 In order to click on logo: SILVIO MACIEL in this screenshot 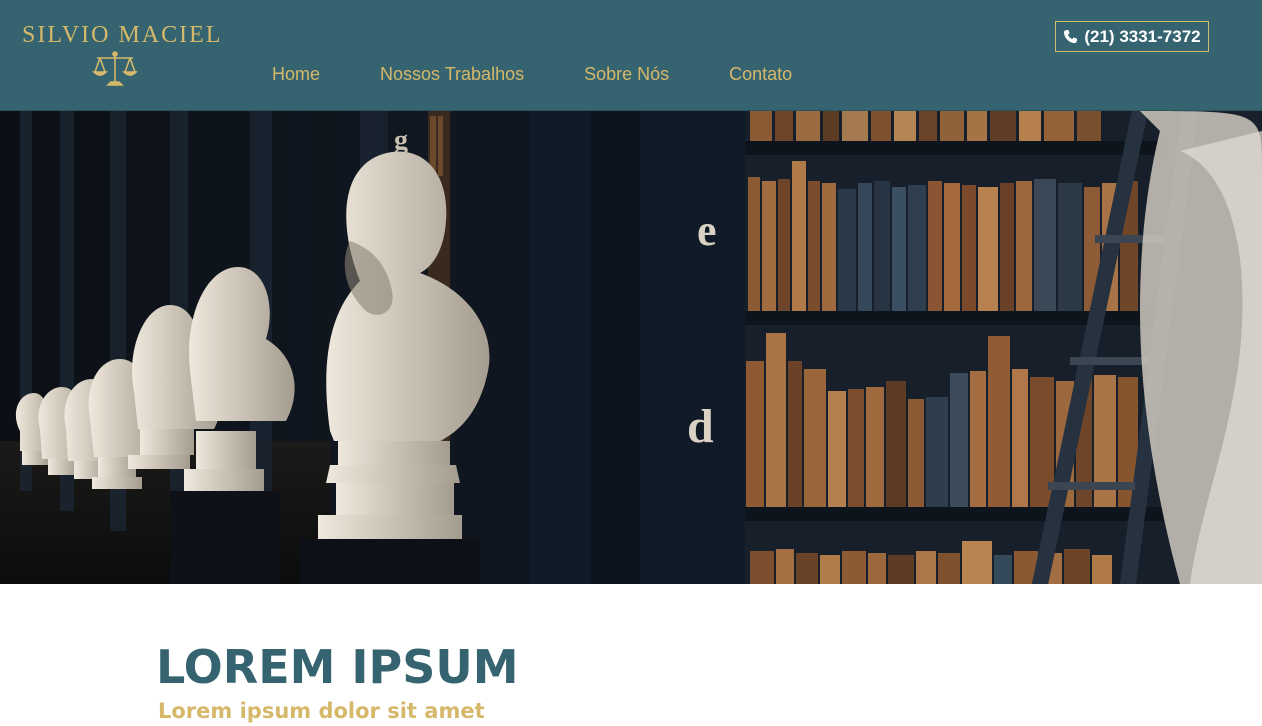, I will do `click(122, 55)`.